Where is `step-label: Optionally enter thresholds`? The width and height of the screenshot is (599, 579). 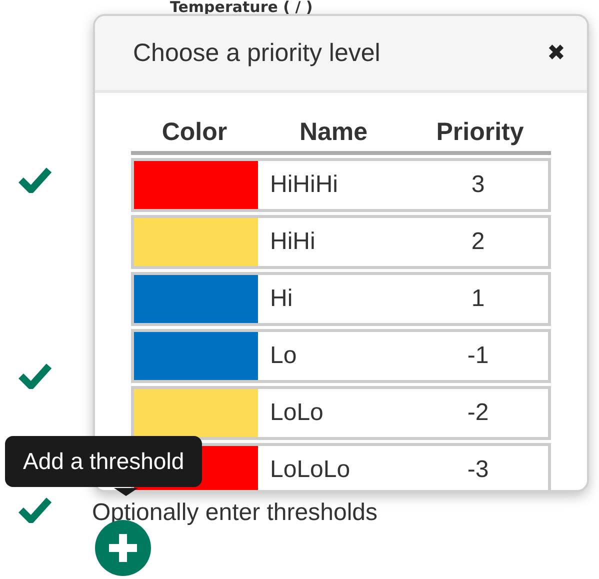 step-label: Optionally enter thresholds is located at coordinates (235, 513).